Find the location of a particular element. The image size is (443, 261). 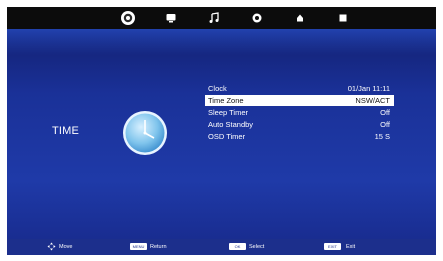

menu-row-value: 15 S is located at coordinates (382, 136).